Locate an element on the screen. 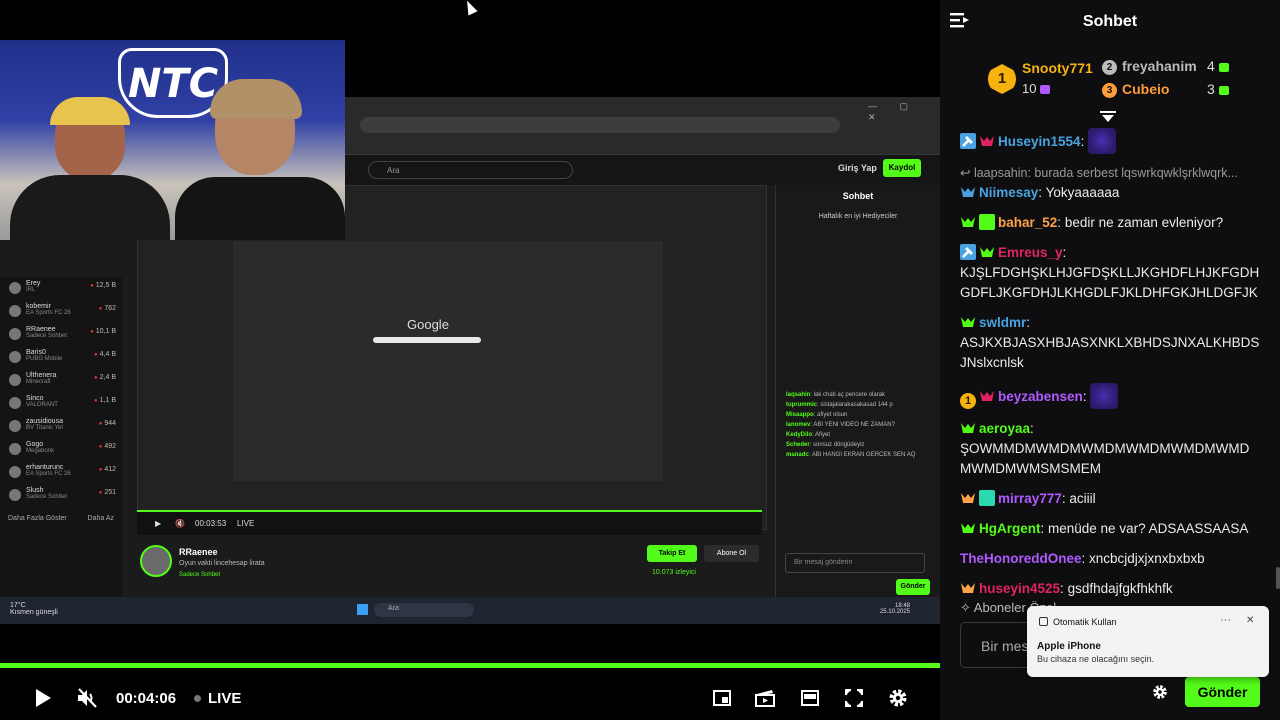 The height and width of the screenshot is (720, 1280). fullscreen-icon is located at coordinates (854, 698).